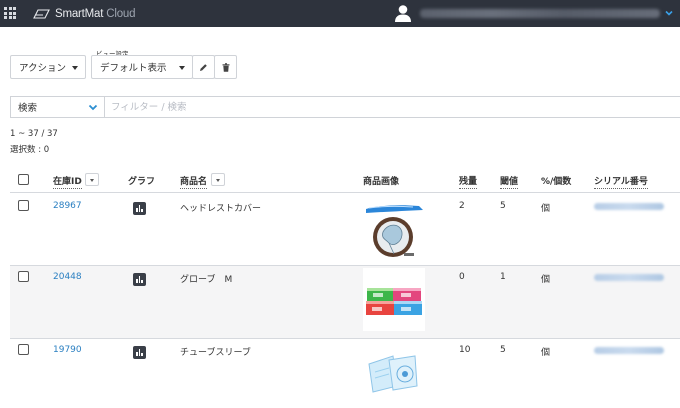  What do you see at coordinates (392, 107) in the screenshot?
I see `filter-search-input` at bounding box center [392, 107].